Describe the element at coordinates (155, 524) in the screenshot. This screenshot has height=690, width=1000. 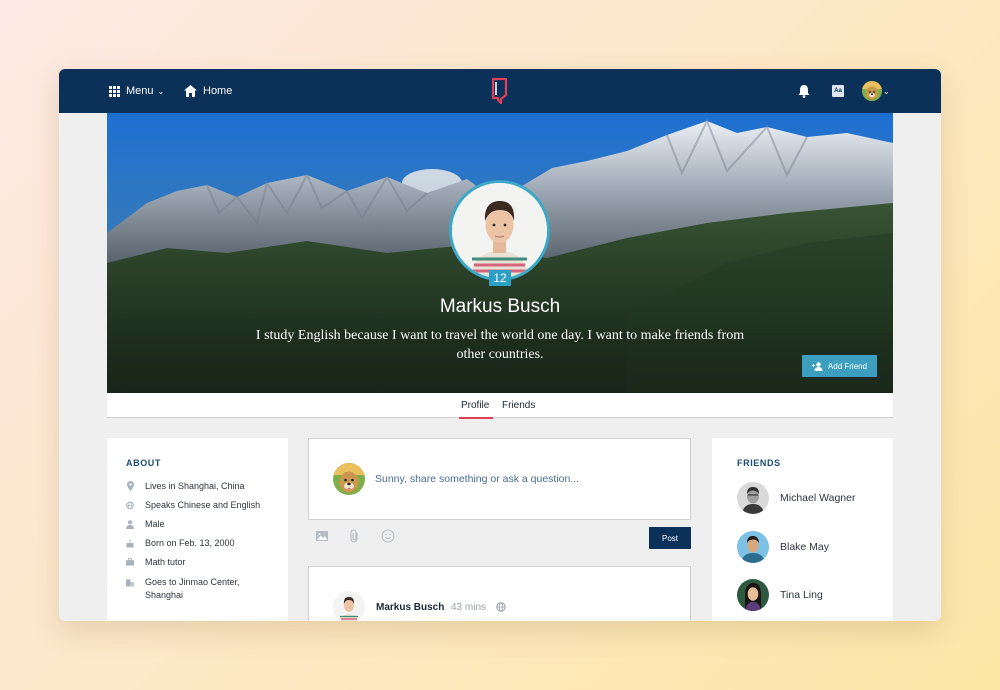
I see `about-item-text: Male` at that location.